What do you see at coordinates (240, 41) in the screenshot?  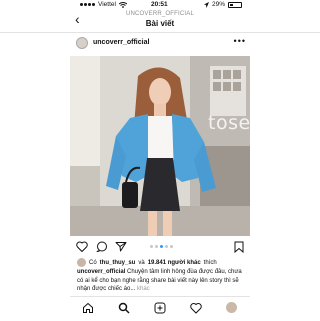 I see `more-options-icon: •••` at bounding box center [240, 41].